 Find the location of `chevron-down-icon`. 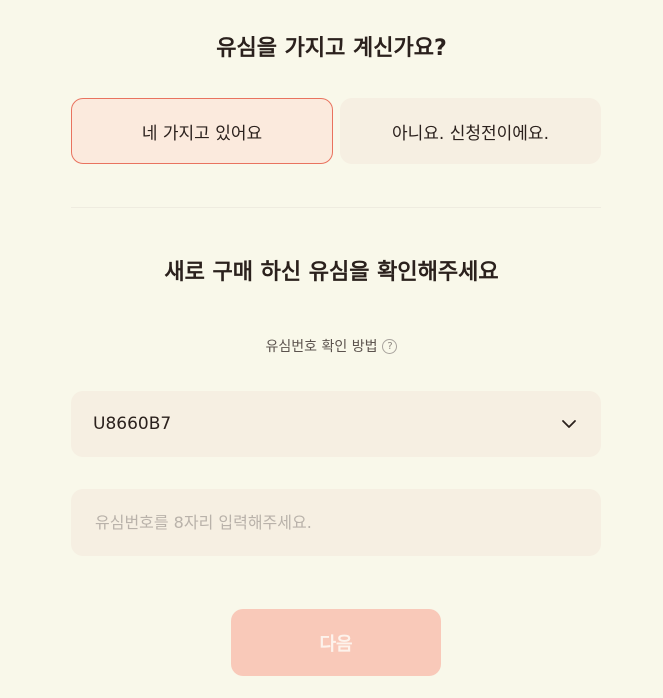

chevron-down-icon is located at coordinates (569, 424).